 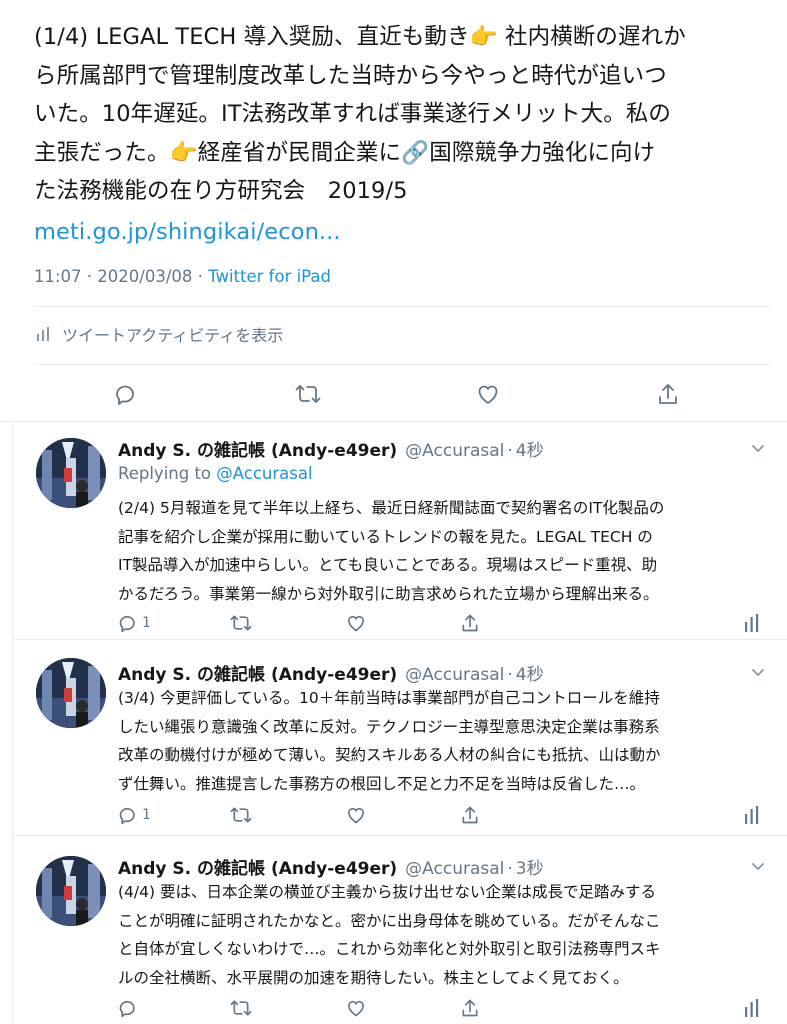 I want to click on replying-to: Replying to @Accurasal, so click(x=215, y=473).